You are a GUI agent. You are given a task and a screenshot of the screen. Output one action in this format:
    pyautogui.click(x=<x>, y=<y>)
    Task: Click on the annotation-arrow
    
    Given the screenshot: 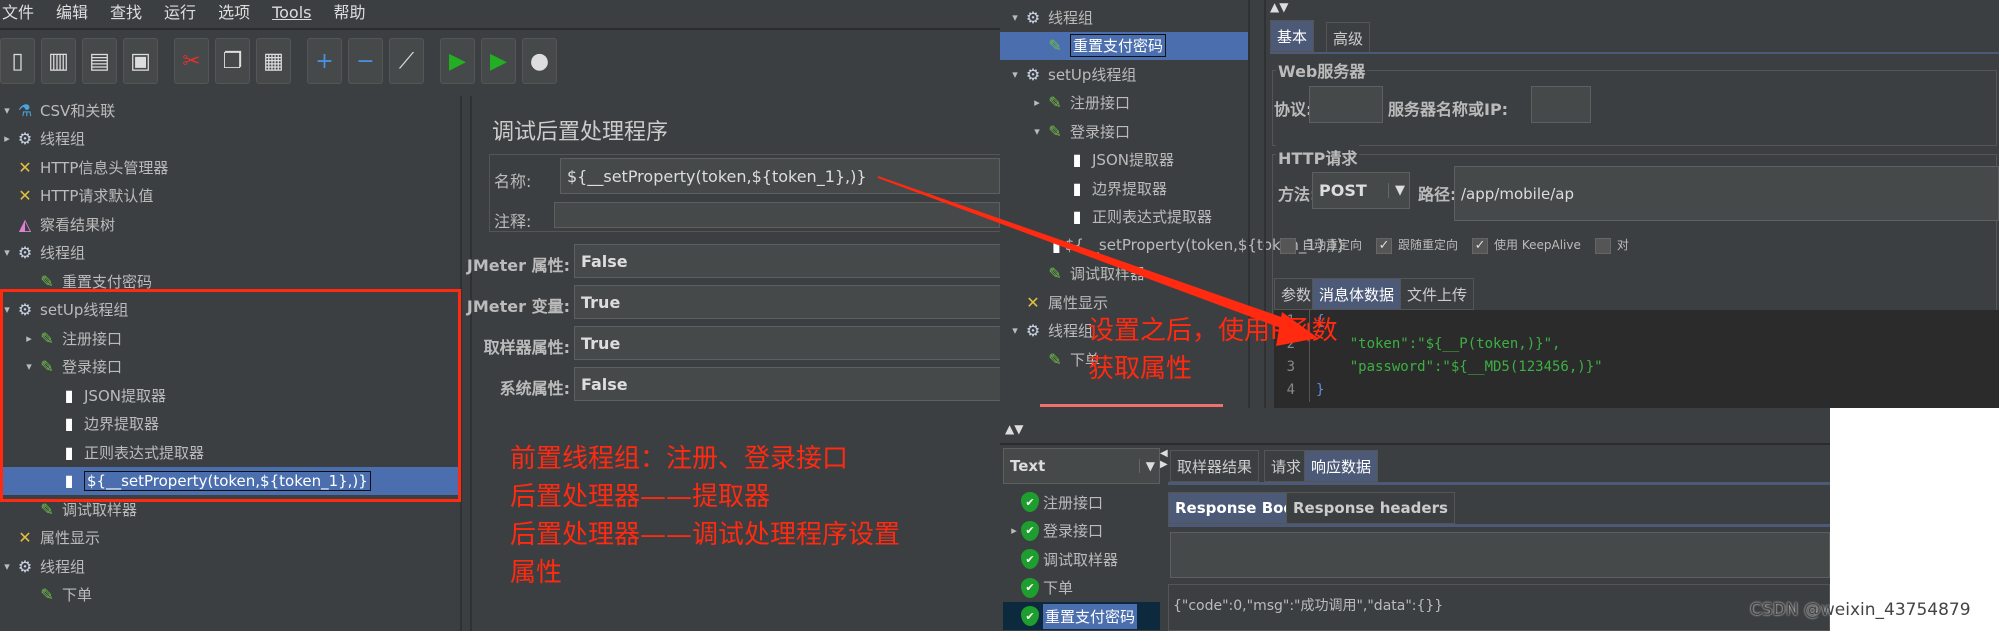 What is the action you would take?
    pyautogui.click(x=1098, y=261)
    